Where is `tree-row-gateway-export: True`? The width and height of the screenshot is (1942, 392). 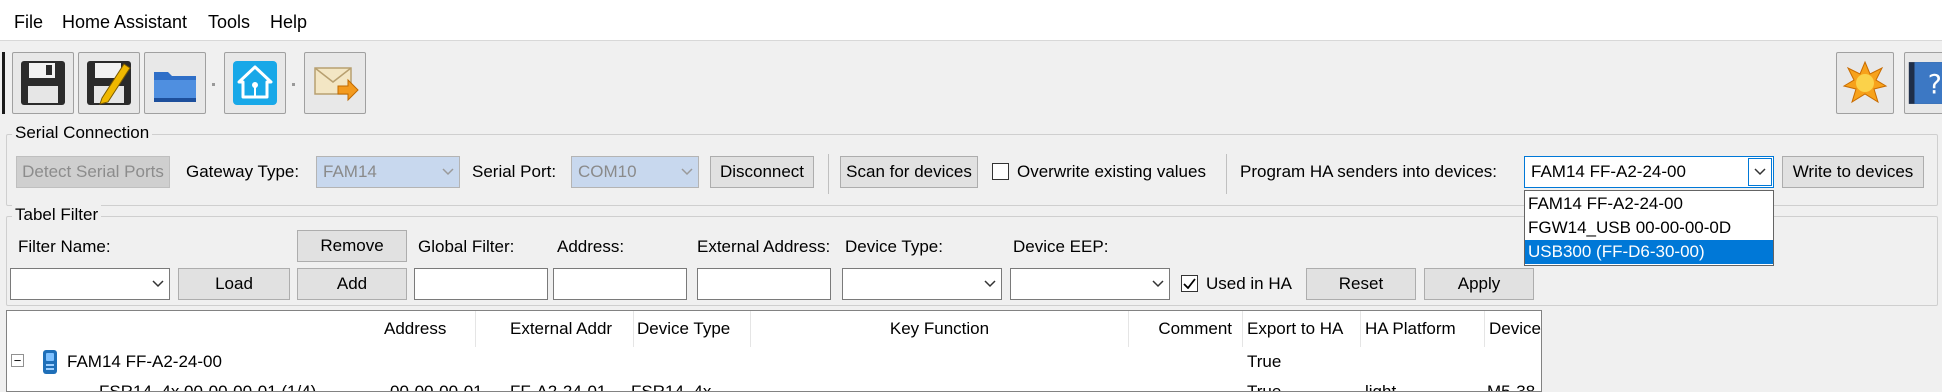
tree-row-gateway-export: True is located at coordinates (1264, 361).